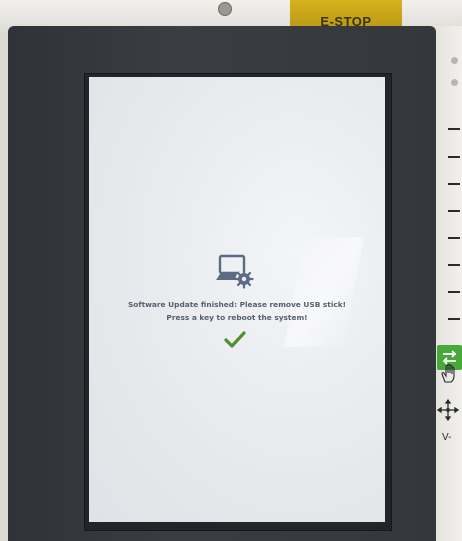  What do you see at coordinates (449, 283) in the screenshot?
I see `side-key-panel` at bounding box center [449, 283].